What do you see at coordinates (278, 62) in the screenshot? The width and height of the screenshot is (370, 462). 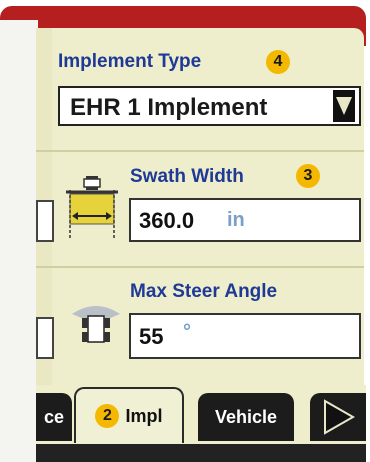 I see `implement-type-badge: 4` at bounding box center [278, 62].